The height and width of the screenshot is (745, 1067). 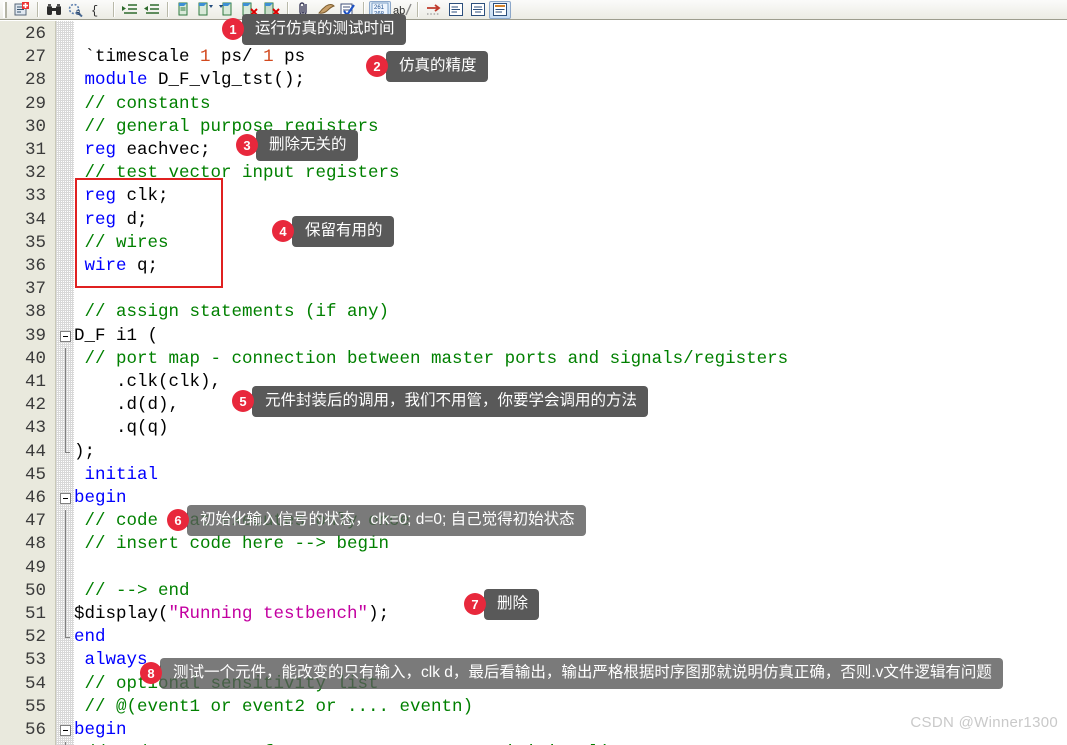 I want to click on code-token: clk;, so click(x=142, y=196).